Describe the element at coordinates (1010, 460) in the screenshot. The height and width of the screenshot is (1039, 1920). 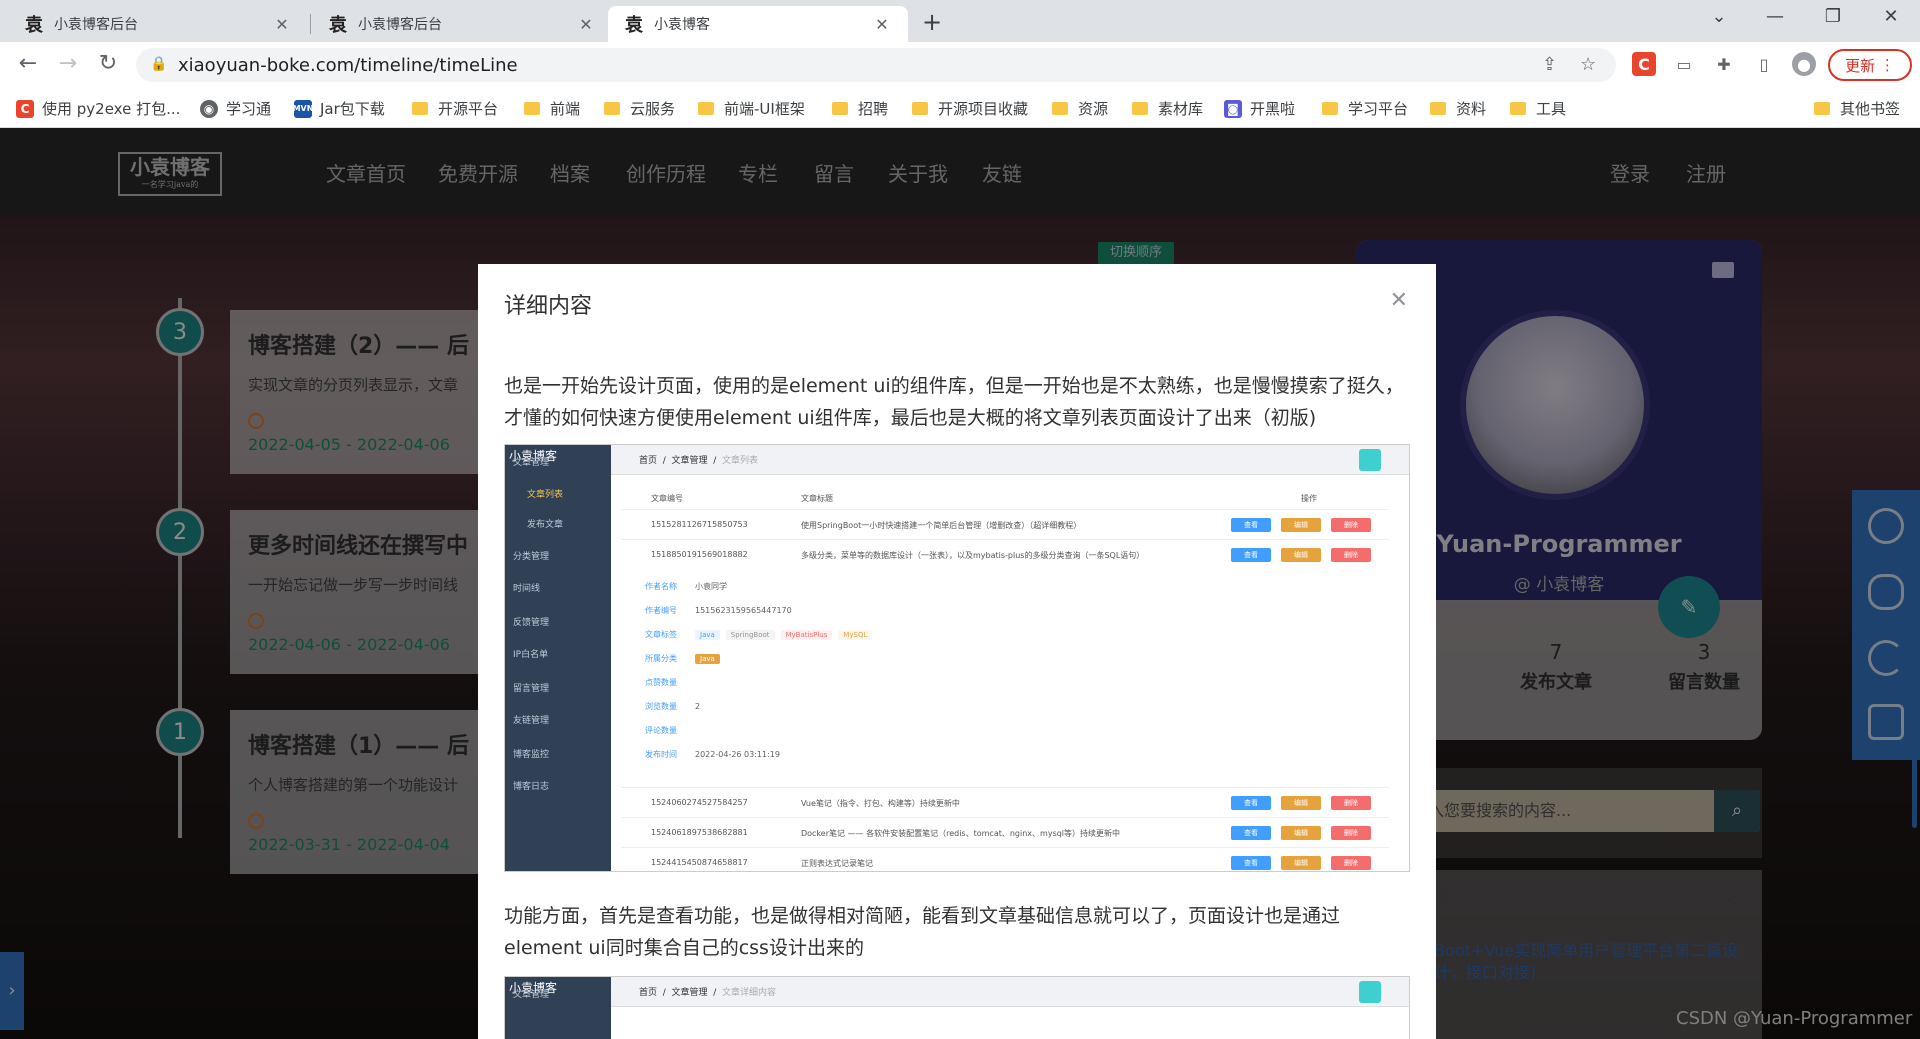
I see `admin-topbar: 首页 / 文章管理 / 文章列表` at that location.